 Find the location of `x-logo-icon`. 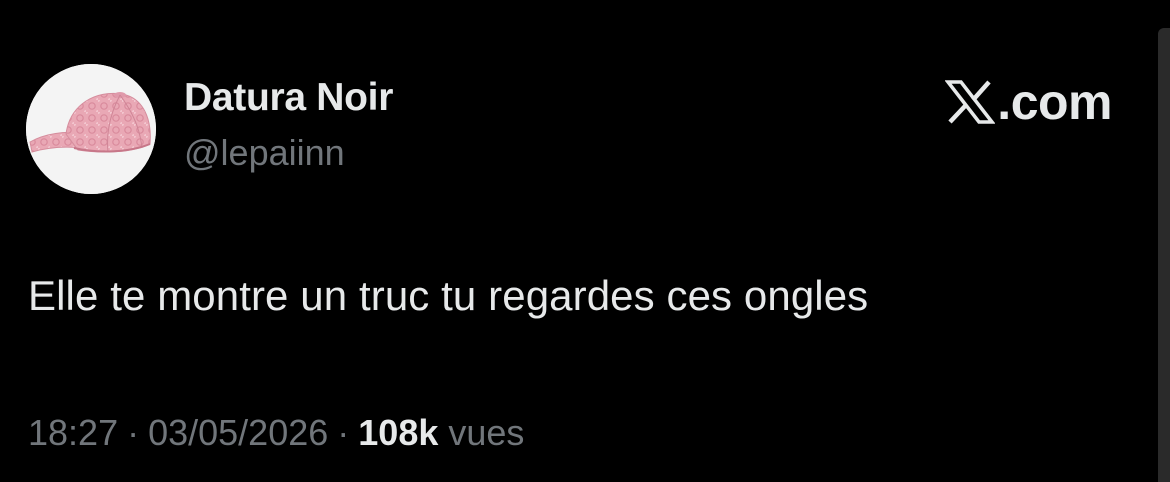

x-logo-icon is located at coordinates (970, 102).